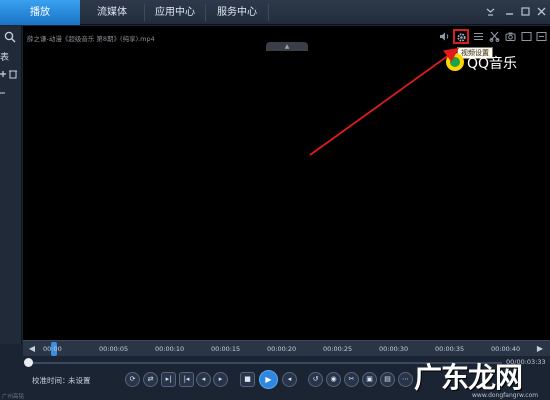 Image resolution: width=550 pixels, height=400 pixels. I want to click on subtitle-icon: ▤, so click(387, 379).